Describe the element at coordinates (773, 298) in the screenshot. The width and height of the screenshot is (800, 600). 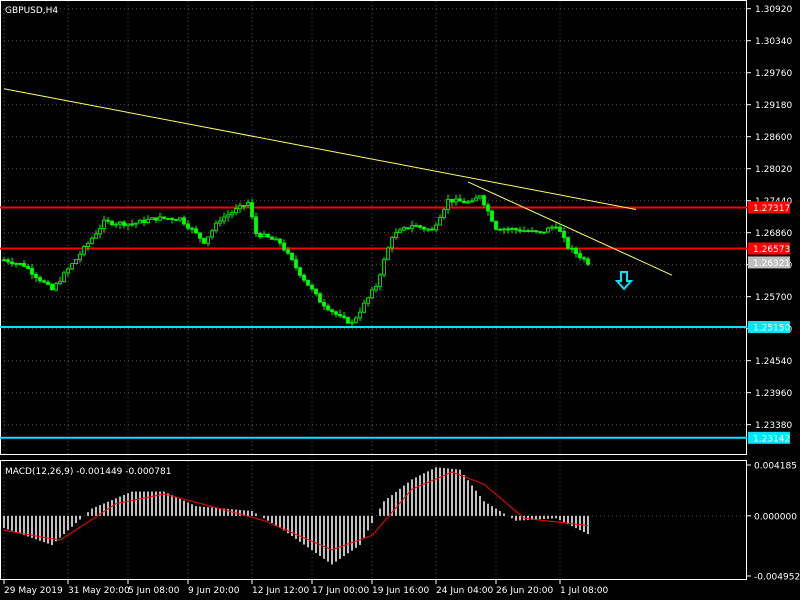
I see `price-tick-label: 1.25700` at that location.